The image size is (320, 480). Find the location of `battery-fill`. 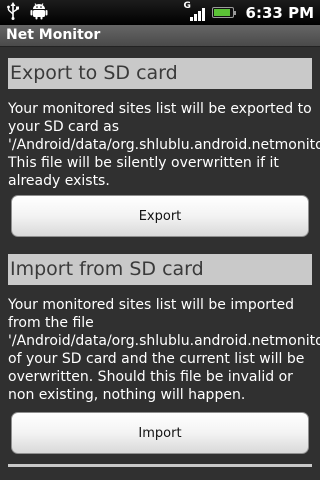

battery-fill is located at coordinates (221, 12).